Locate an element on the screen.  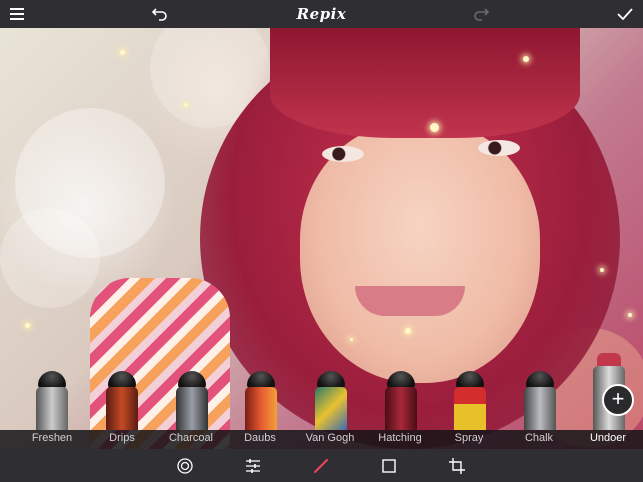
smile is located at coordinates (410, 301).